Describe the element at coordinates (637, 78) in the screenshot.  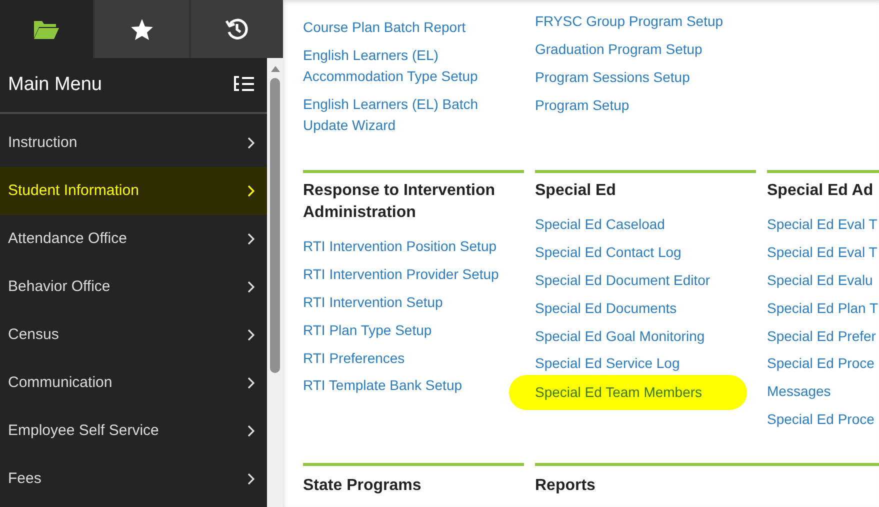
I see `menu-link: Program Sessions Setup` at that location.